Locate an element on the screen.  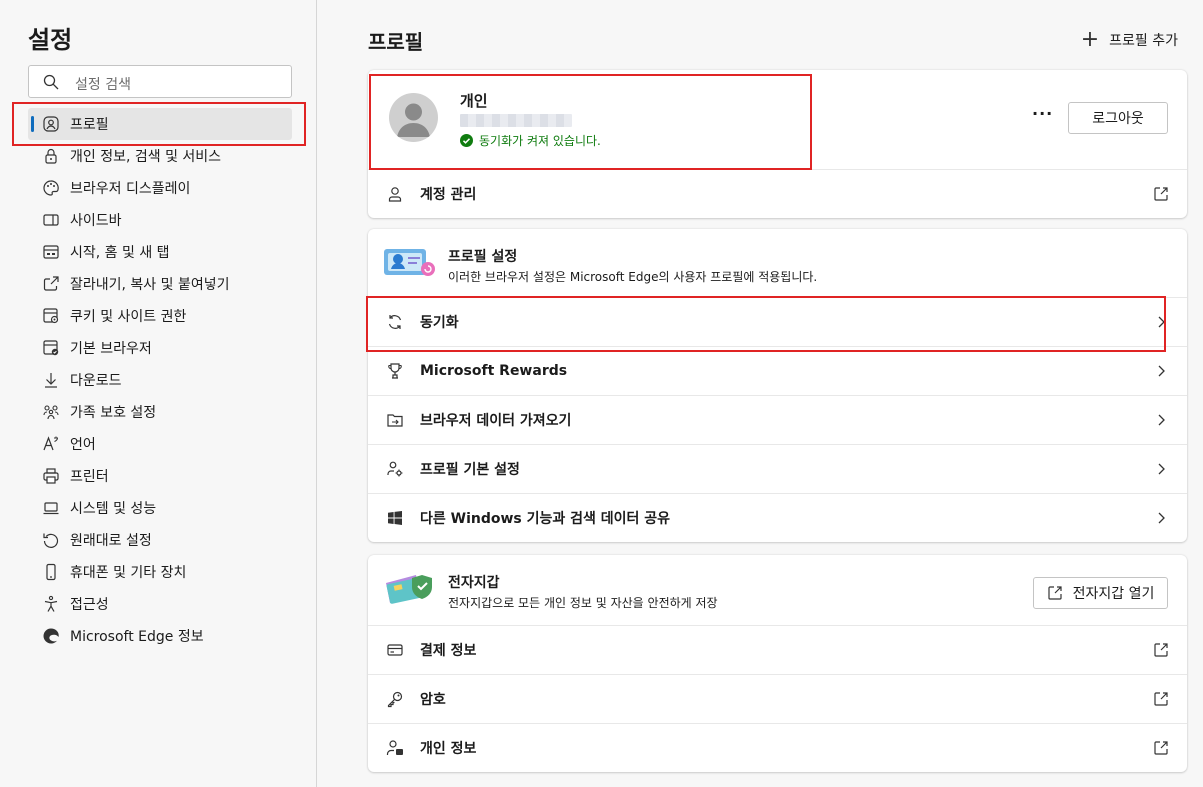
logout-button: 로그아웃 is located at coordinates (1118, 118).